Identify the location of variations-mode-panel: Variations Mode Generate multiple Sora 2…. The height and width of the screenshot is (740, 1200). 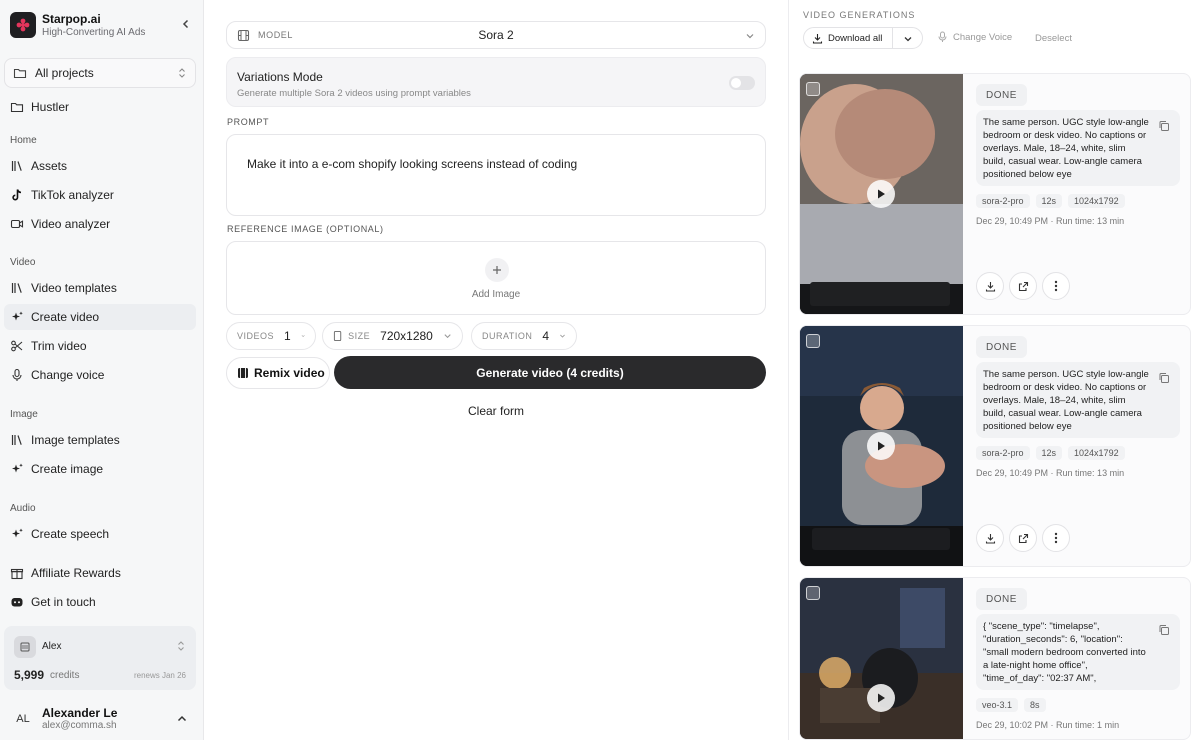
(496, 82).